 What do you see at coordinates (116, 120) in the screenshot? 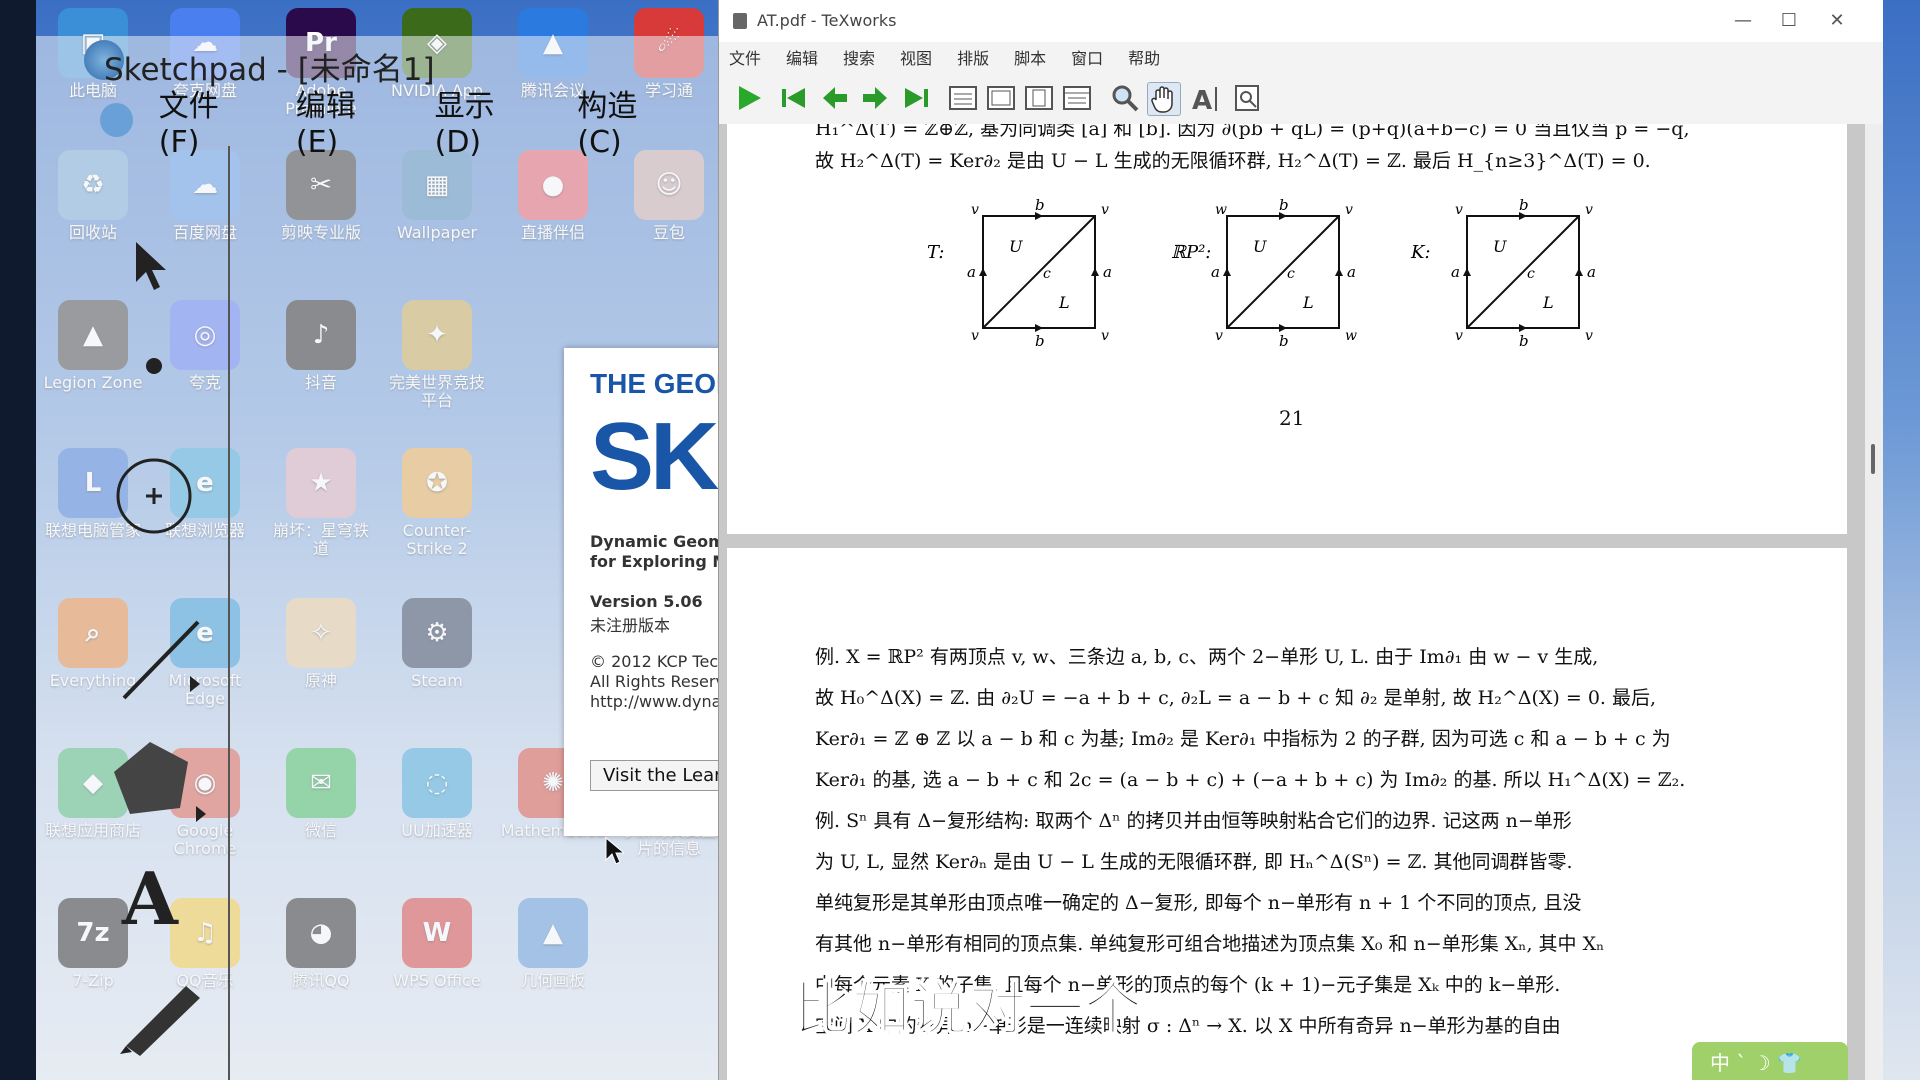
I see `sketchpad-doc-icon` at bounding box center [116, 120].